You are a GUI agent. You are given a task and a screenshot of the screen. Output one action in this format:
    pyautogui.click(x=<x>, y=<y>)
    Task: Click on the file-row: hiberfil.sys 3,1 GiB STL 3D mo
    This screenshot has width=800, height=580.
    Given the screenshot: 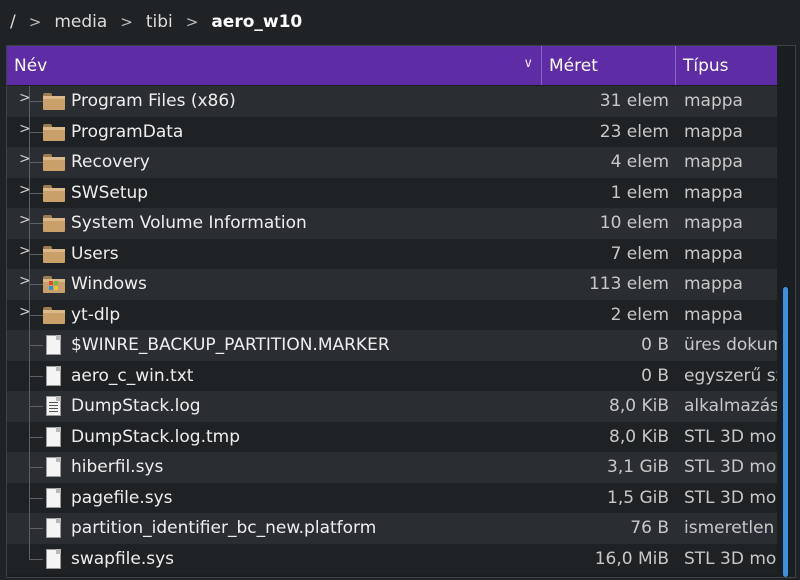 What is the action you would take?
    pyautogui.click(x=392, y=467)
    